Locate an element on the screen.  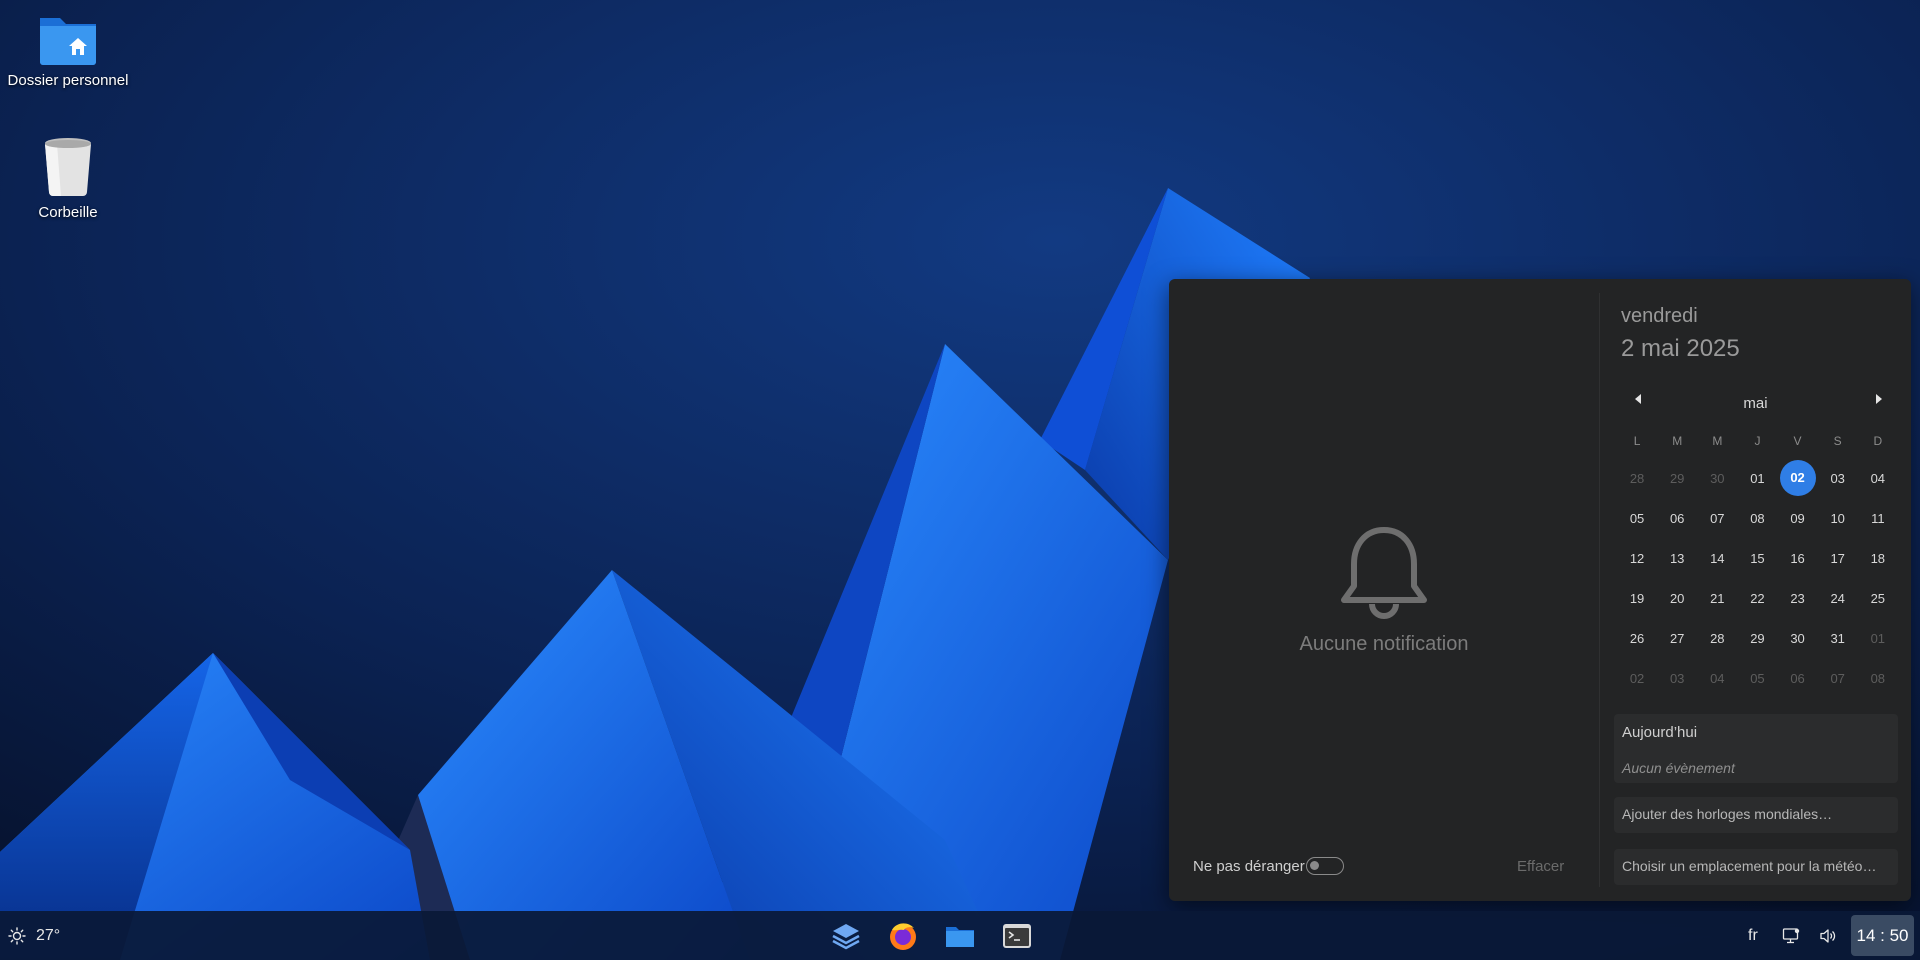
calendar-week-row: 19 20 21 22 23 24 25 is located at coordinates (1757, 598).